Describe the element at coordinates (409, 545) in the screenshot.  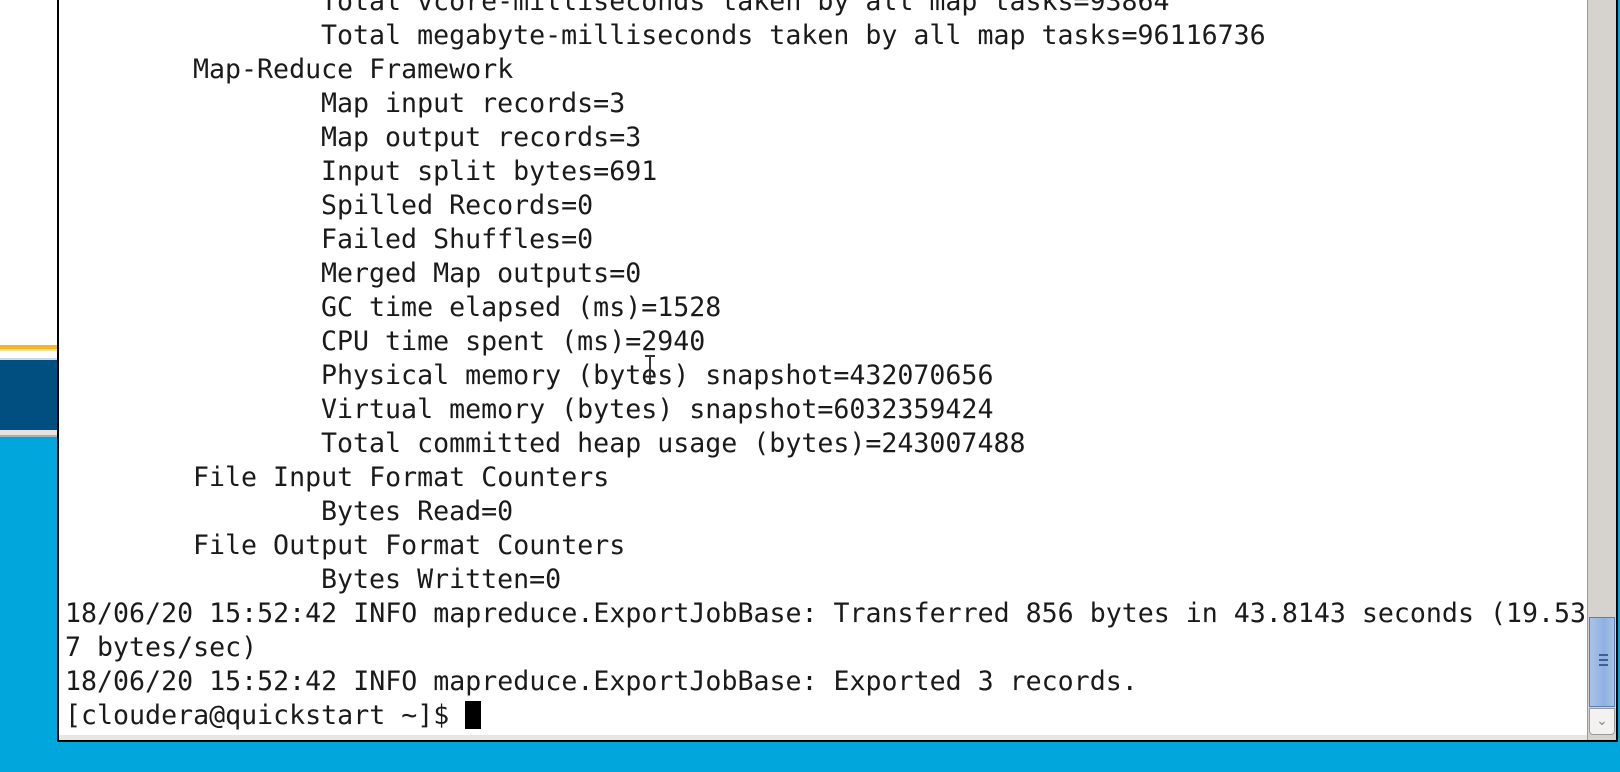
I see `terminal-line: File Output Format Counters` at that location.